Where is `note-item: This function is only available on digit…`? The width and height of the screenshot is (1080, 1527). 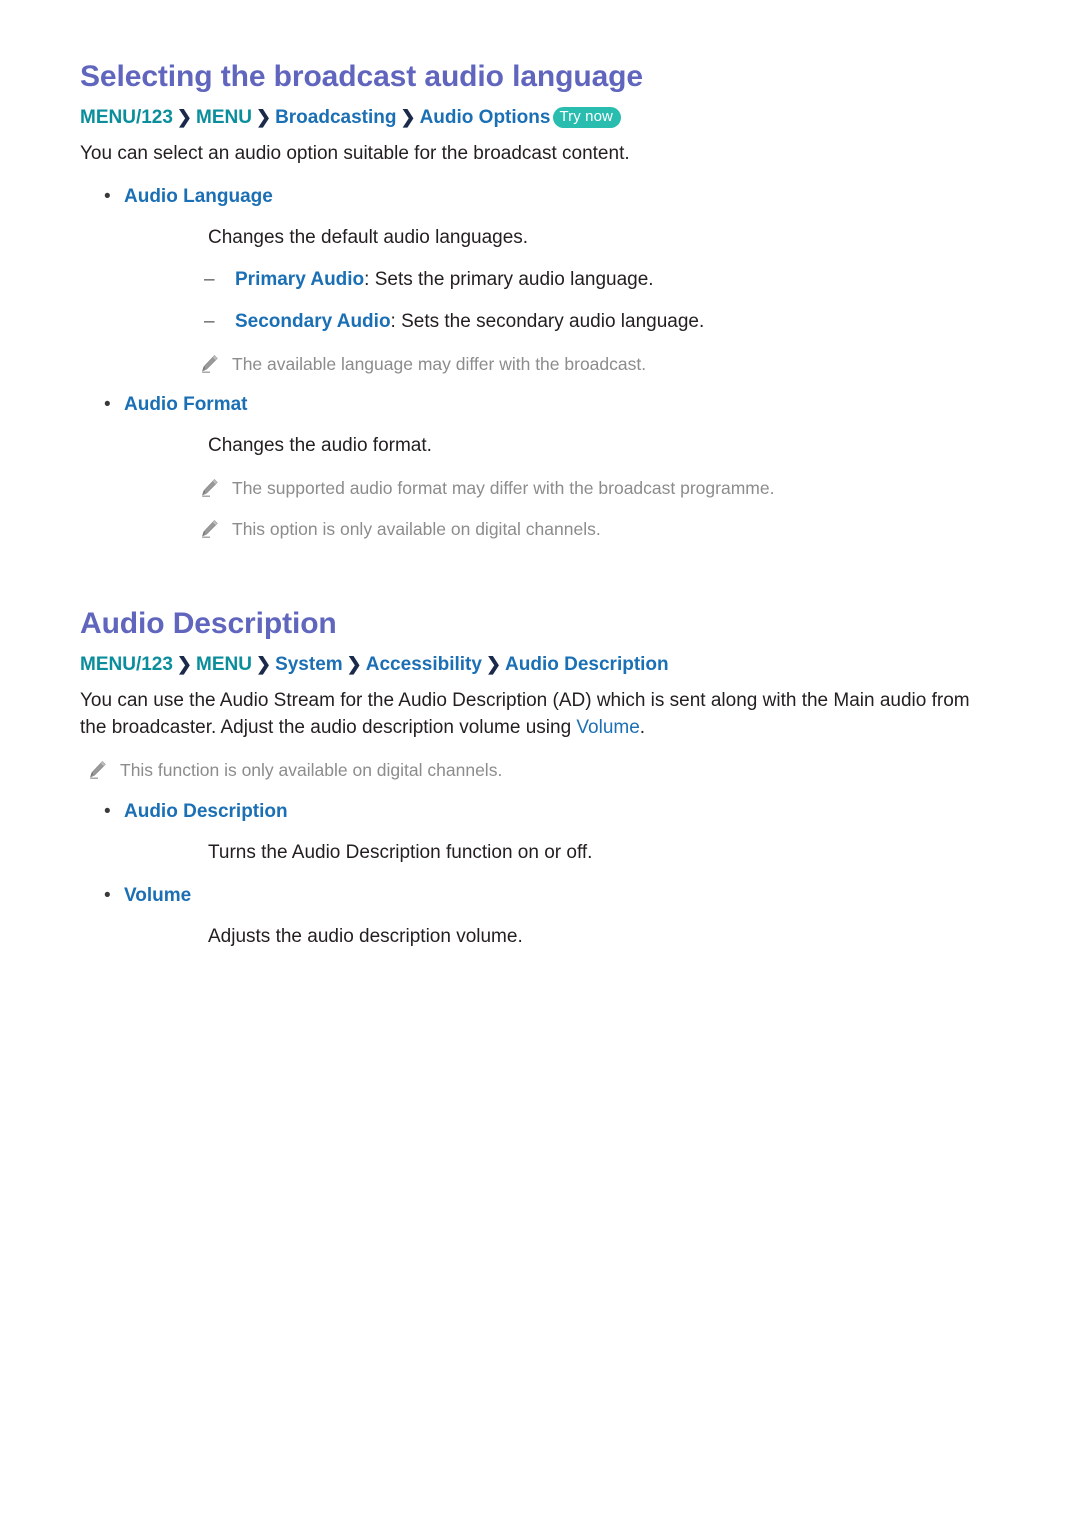 note-item: This function is only available on digit… is located at coordinates (540, 770).